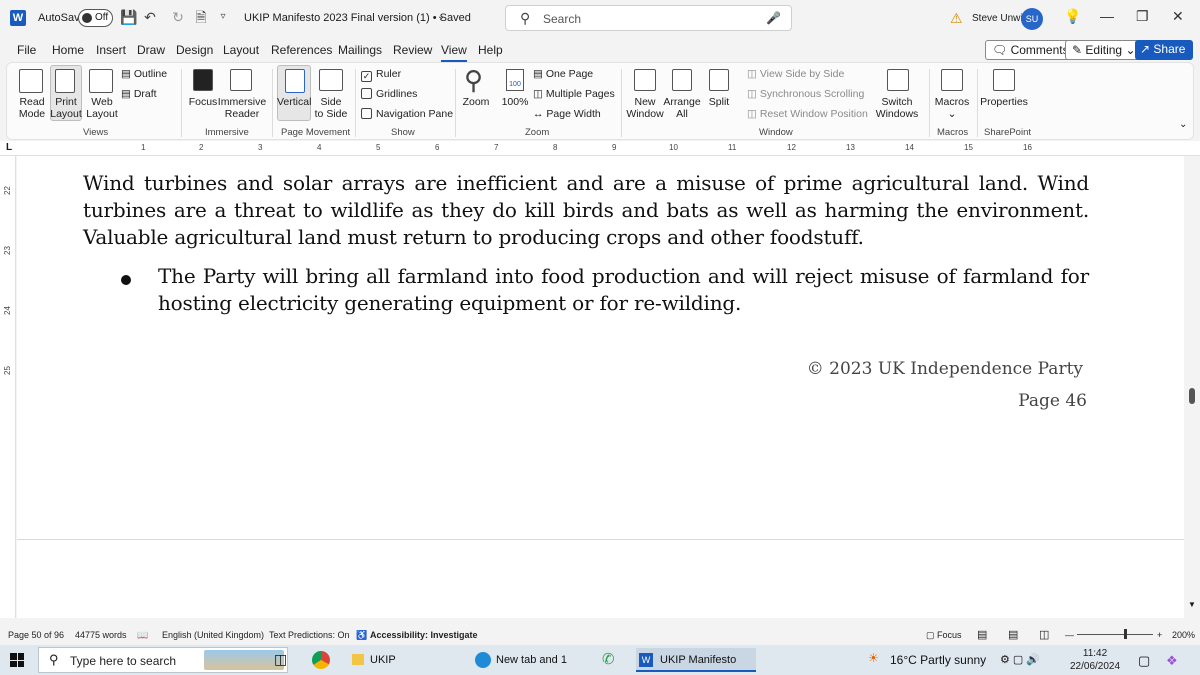 This screenshot has height=675, width=1200. What do you see at coordinates (96, 132) in the screenshot?
I see `group-views: Views` at bounding box center [96, 132].